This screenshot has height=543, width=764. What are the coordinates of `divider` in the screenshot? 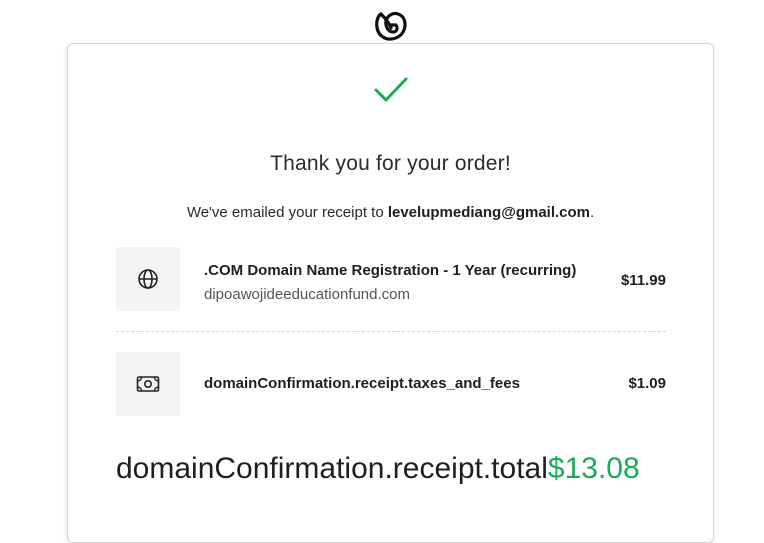 It's located at (391, 331).